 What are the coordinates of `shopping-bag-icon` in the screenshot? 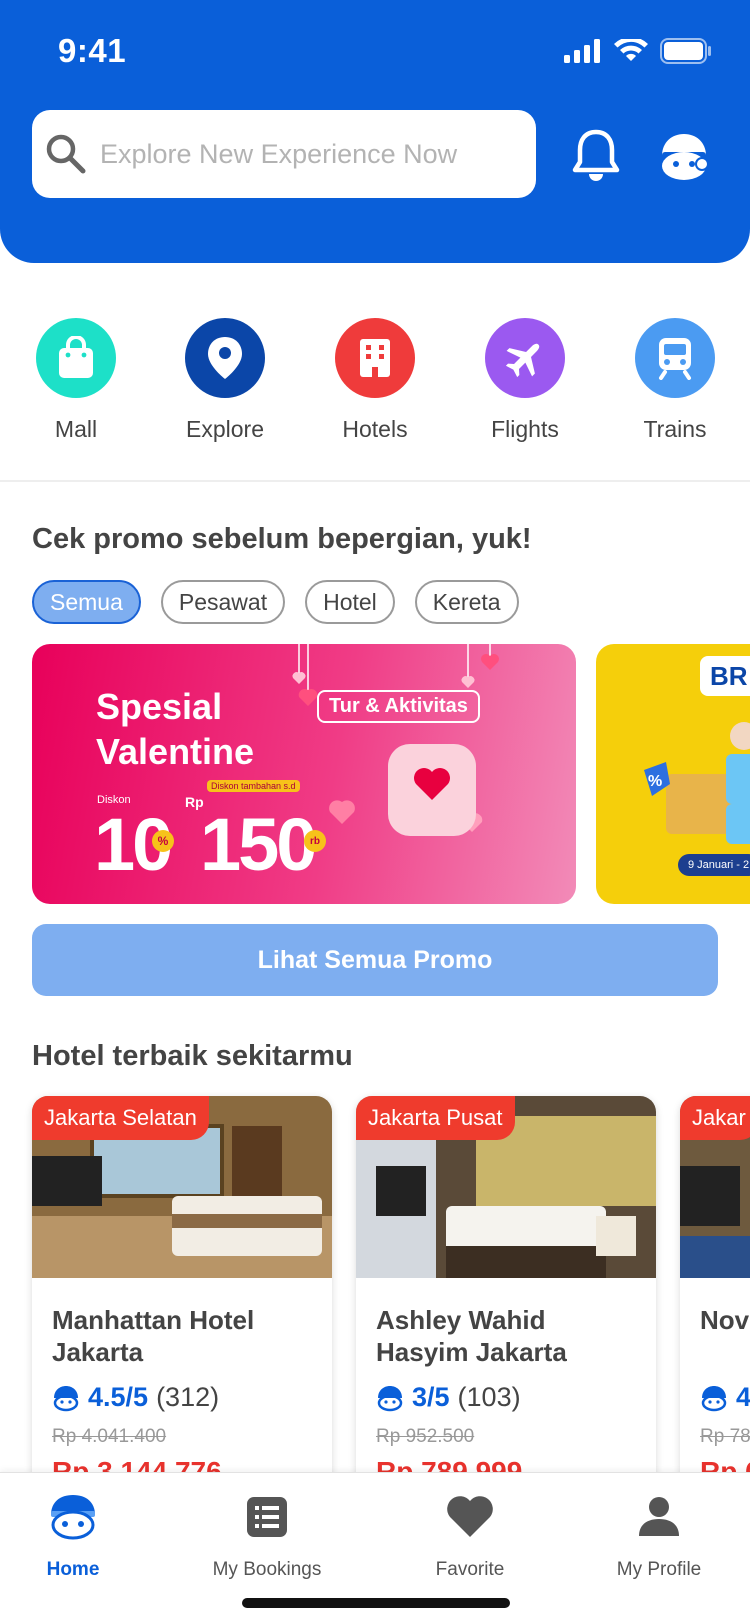 It's located at (76, 358).